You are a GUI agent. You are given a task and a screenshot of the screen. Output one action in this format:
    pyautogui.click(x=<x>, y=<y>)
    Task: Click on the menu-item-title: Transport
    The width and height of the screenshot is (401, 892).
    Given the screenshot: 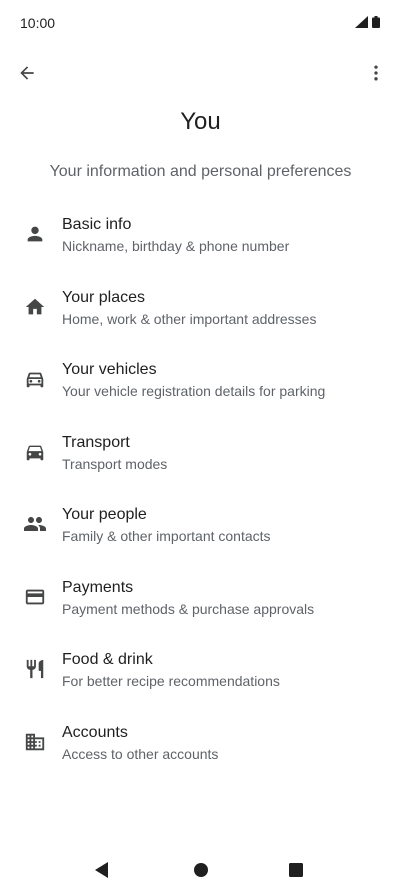 What is the action you would take?
    pyautogui.click(x=96, y=442)
    